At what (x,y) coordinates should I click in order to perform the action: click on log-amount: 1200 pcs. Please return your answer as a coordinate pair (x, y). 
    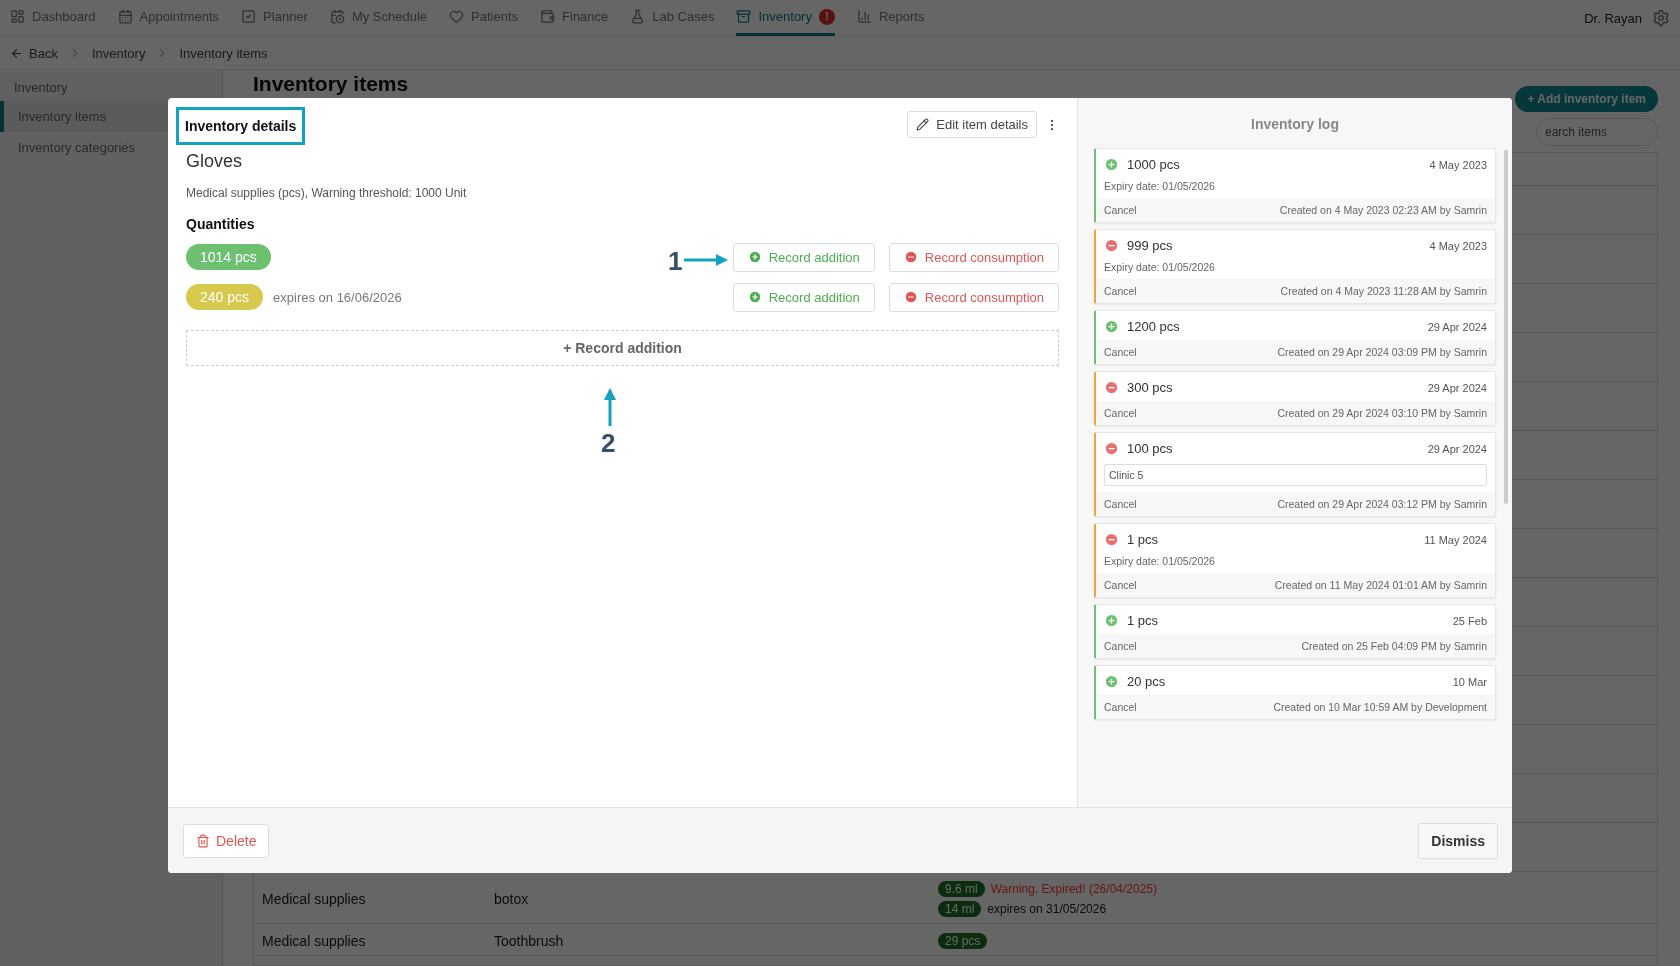
    Looking at the image, I should click on (1153, 326).